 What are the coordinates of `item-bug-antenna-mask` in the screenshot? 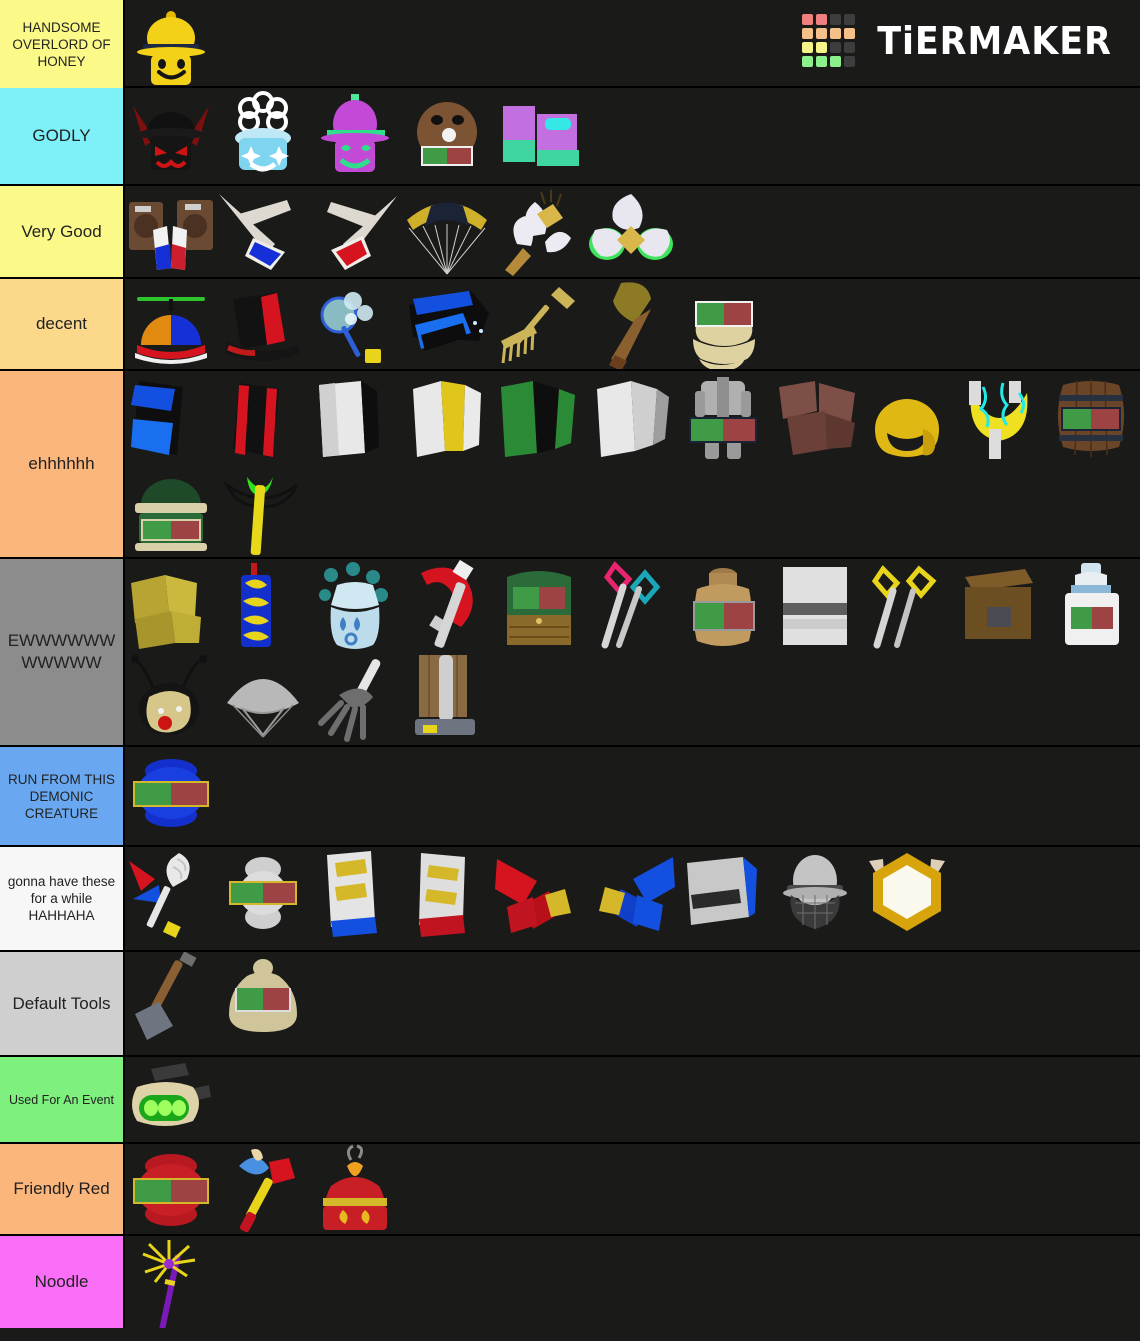 It's located at (171, 697).